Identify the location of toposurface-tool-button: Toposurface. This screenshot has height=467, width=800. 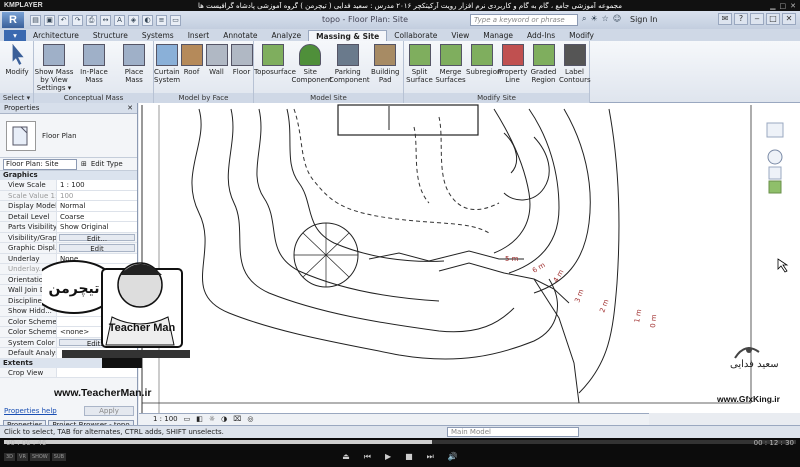
(275, 60).